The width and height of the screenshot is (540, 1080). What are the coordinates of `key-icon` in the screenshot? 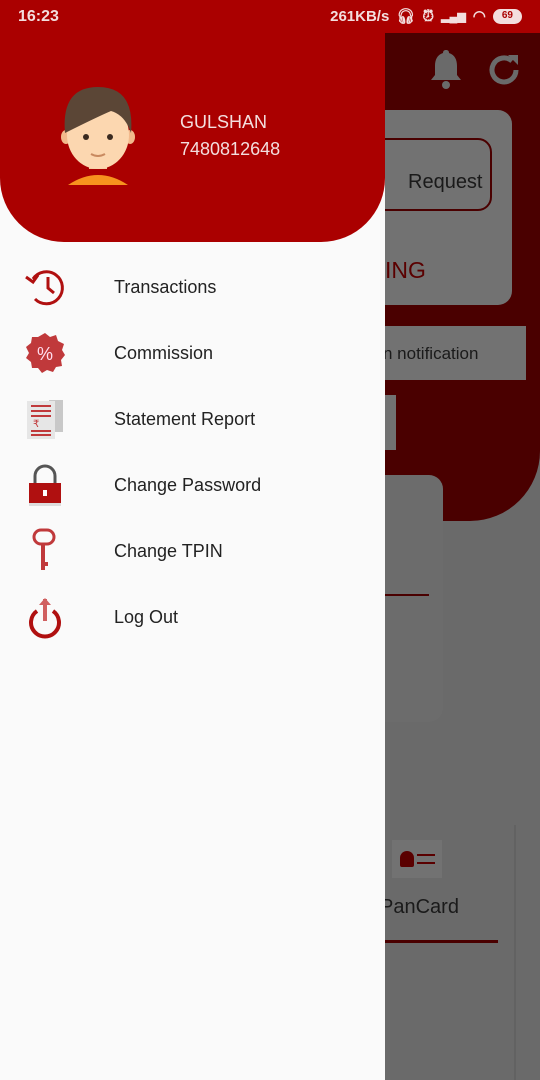 It's located at (45, 551).